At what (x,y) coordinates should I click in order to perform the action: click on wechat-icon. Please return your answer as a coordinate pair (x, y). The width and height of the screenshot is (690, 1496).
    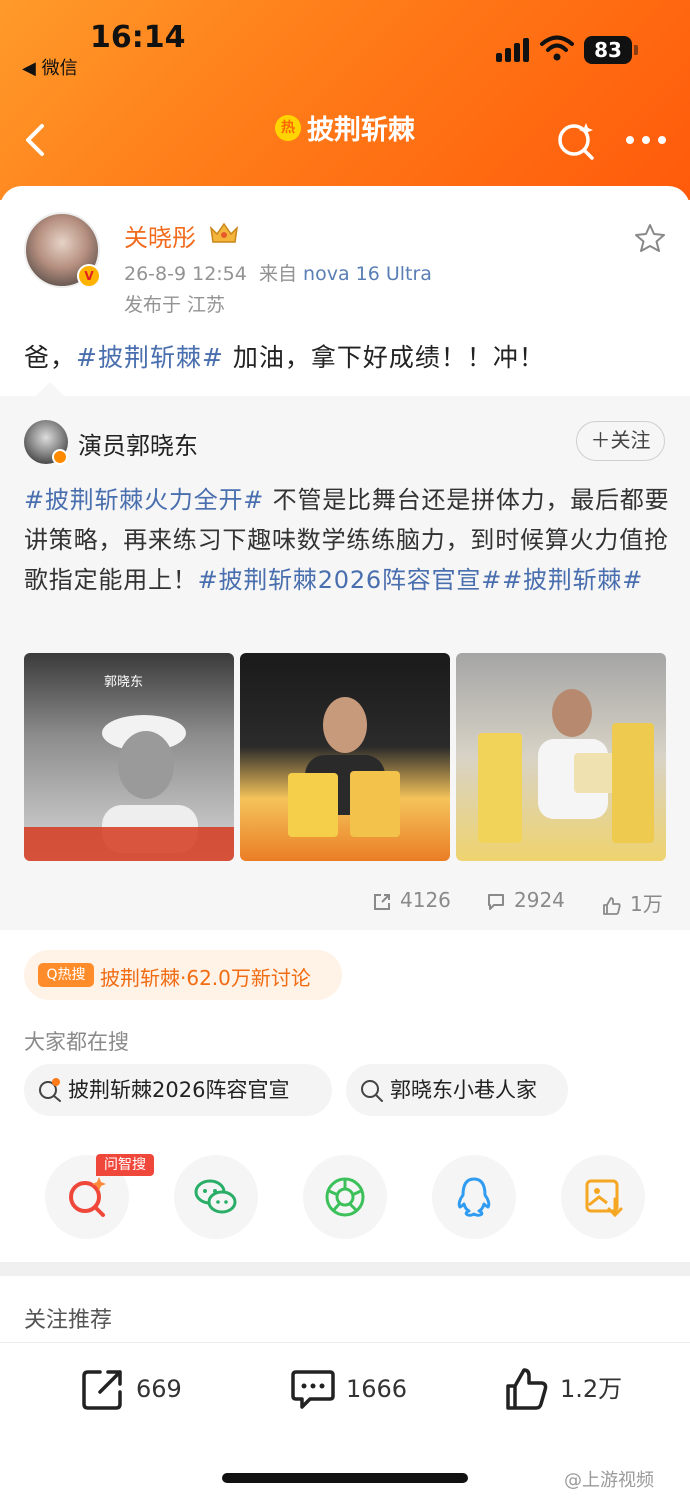
    Looking at the image, I should click on (215, 1196).